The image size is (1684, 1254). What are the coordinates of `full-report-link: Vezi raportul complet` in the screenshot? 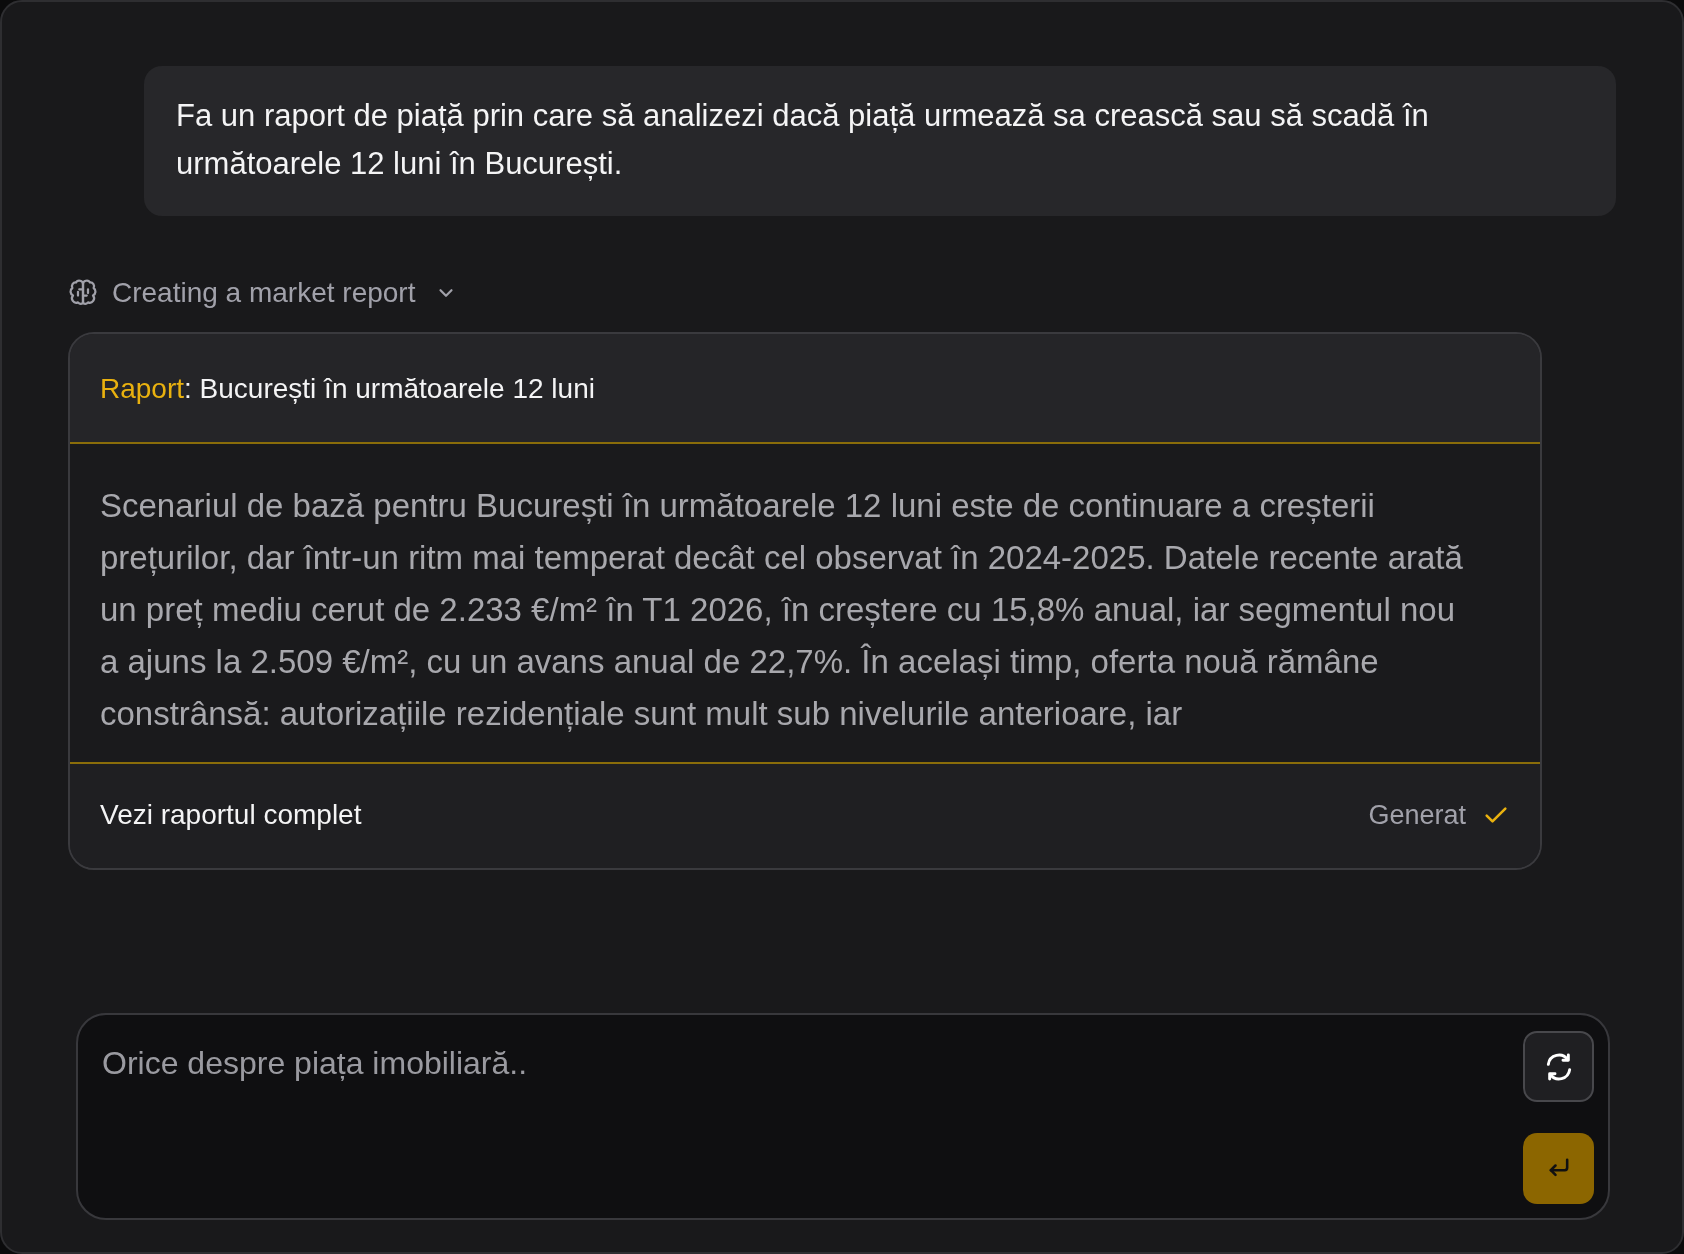 It's located at (231, 815).